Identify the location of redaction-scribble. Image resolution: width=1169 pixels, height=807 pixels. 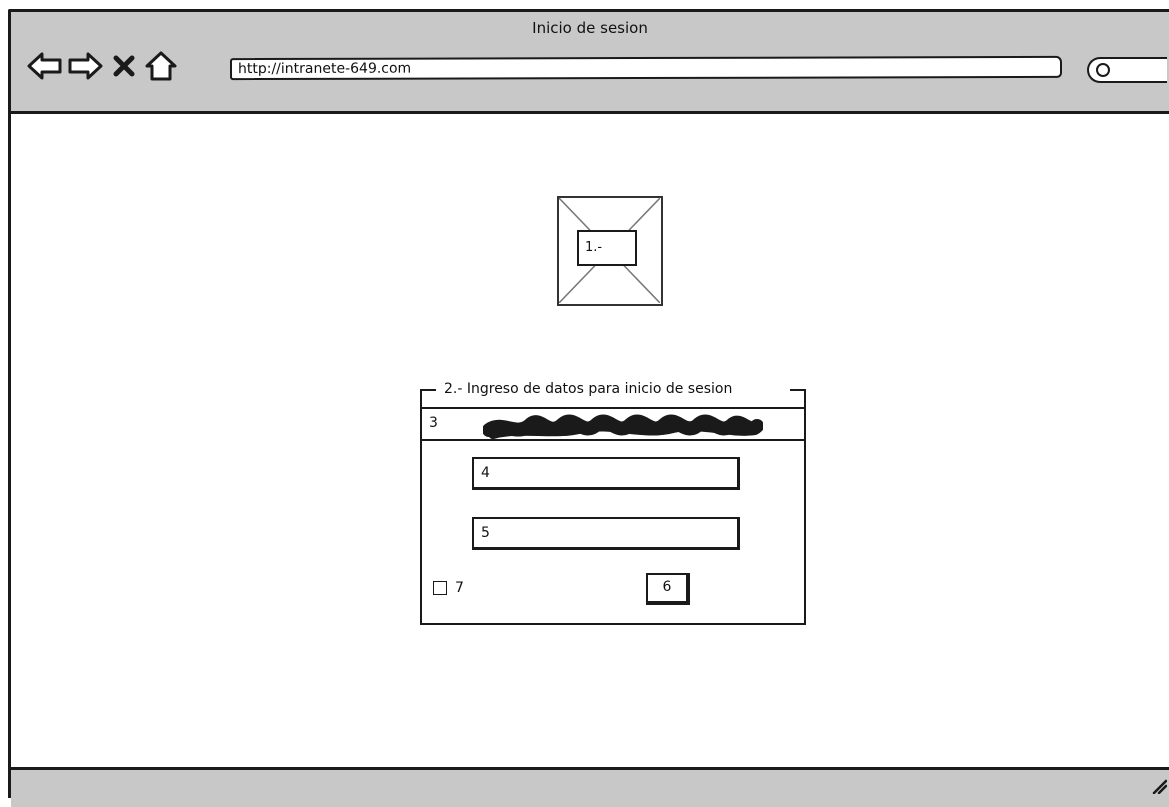
(623, 426).